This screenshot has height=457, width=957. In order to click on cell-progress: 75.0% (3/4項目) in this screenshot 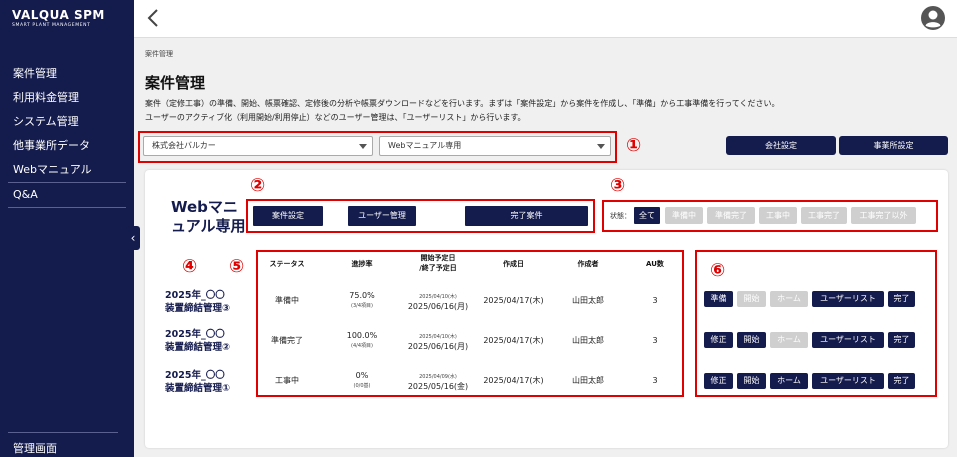, I will do `click(362, 301)`.